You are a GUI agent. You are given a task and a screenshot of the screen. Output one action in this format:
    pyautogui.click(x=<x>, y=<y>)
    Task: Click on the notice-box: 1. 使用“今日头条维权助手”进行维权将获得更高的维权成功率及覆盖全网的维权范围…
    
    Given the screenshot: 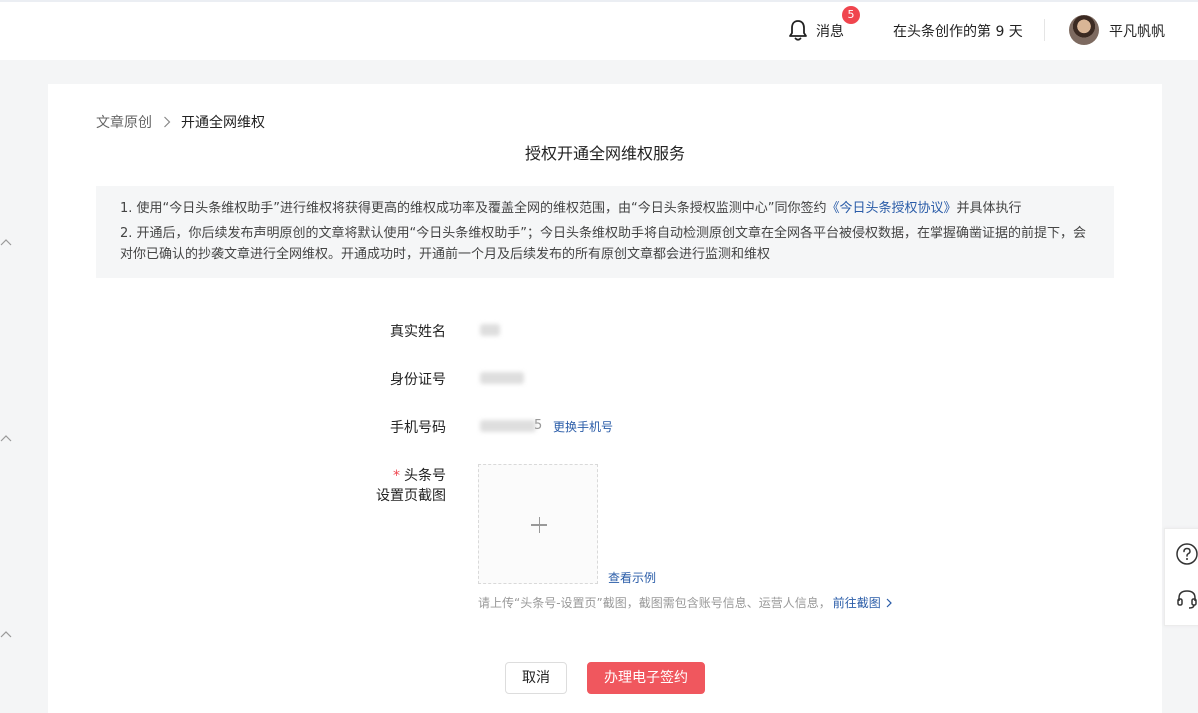 What is the action you would take?
    pyautogui.click(x=605, y=232)
    